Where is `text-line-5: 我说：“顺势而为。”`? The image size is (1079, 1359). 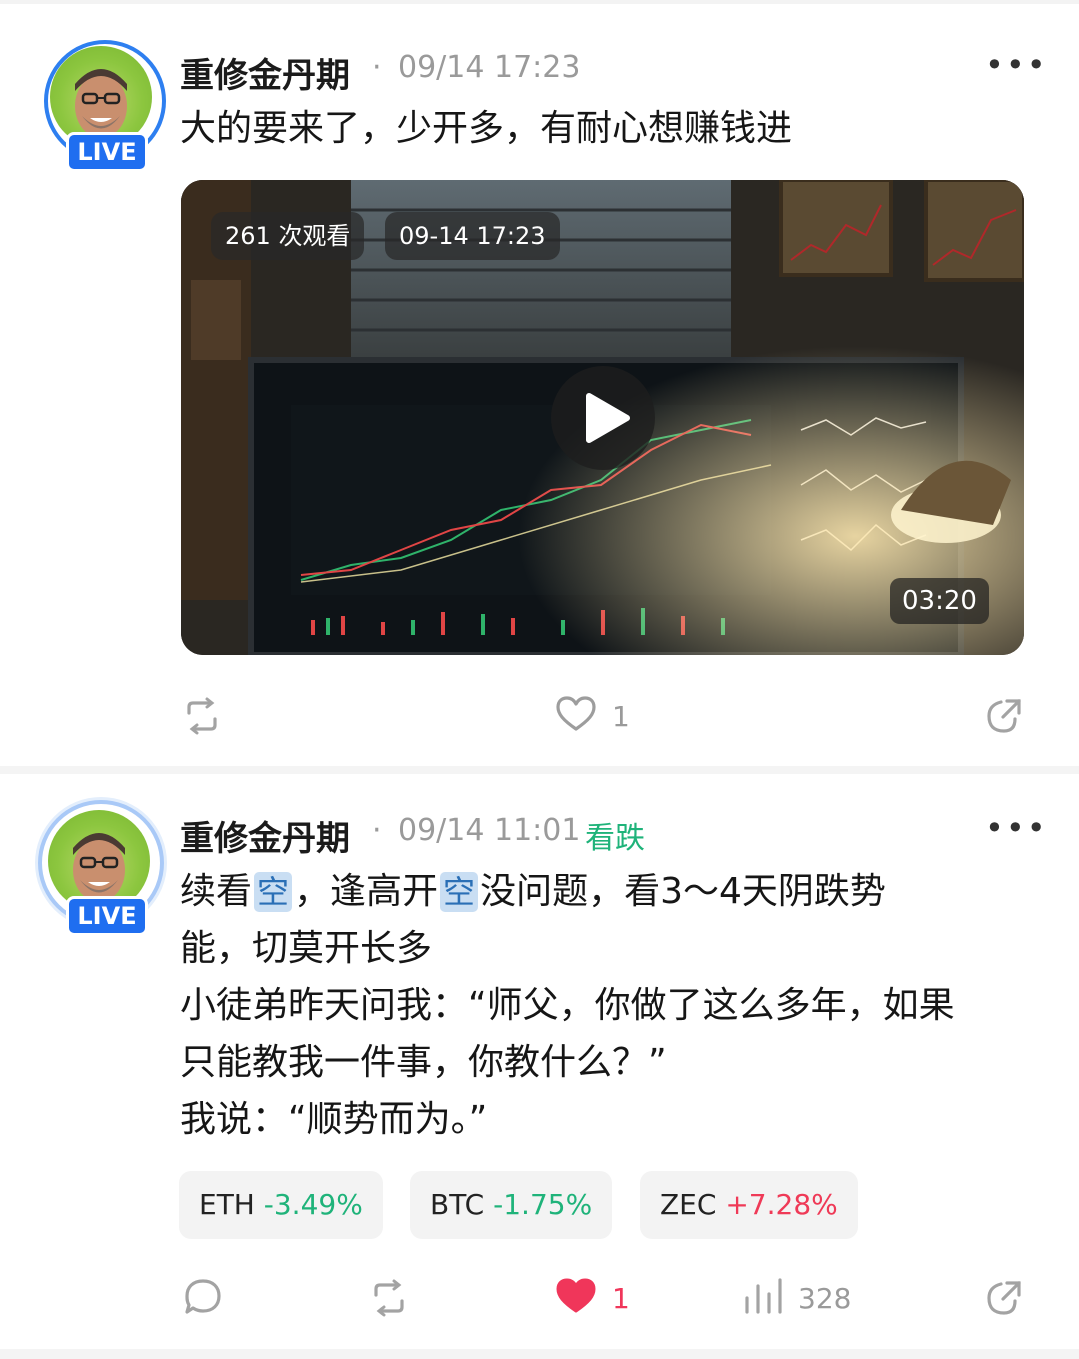 text-line-5: 我说：“顺势而为。” is located at coordinates (334, 1119).